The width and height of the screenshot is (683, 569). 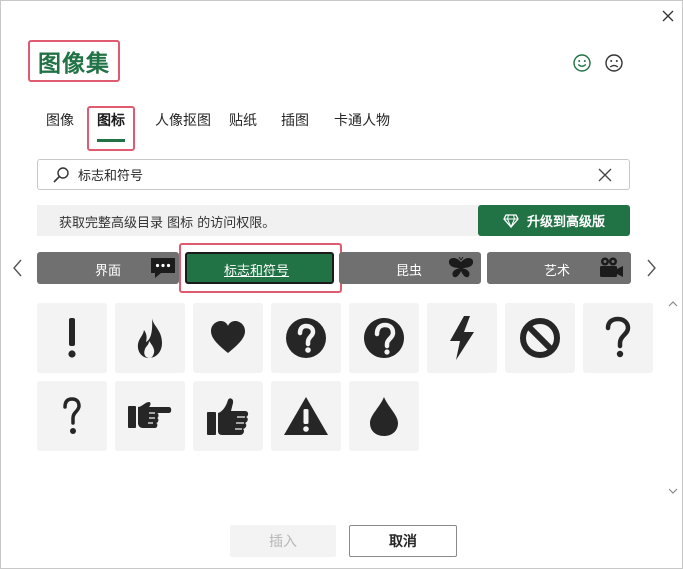 I want to click on question-keyhole-icon, so click(x=384, y=338).